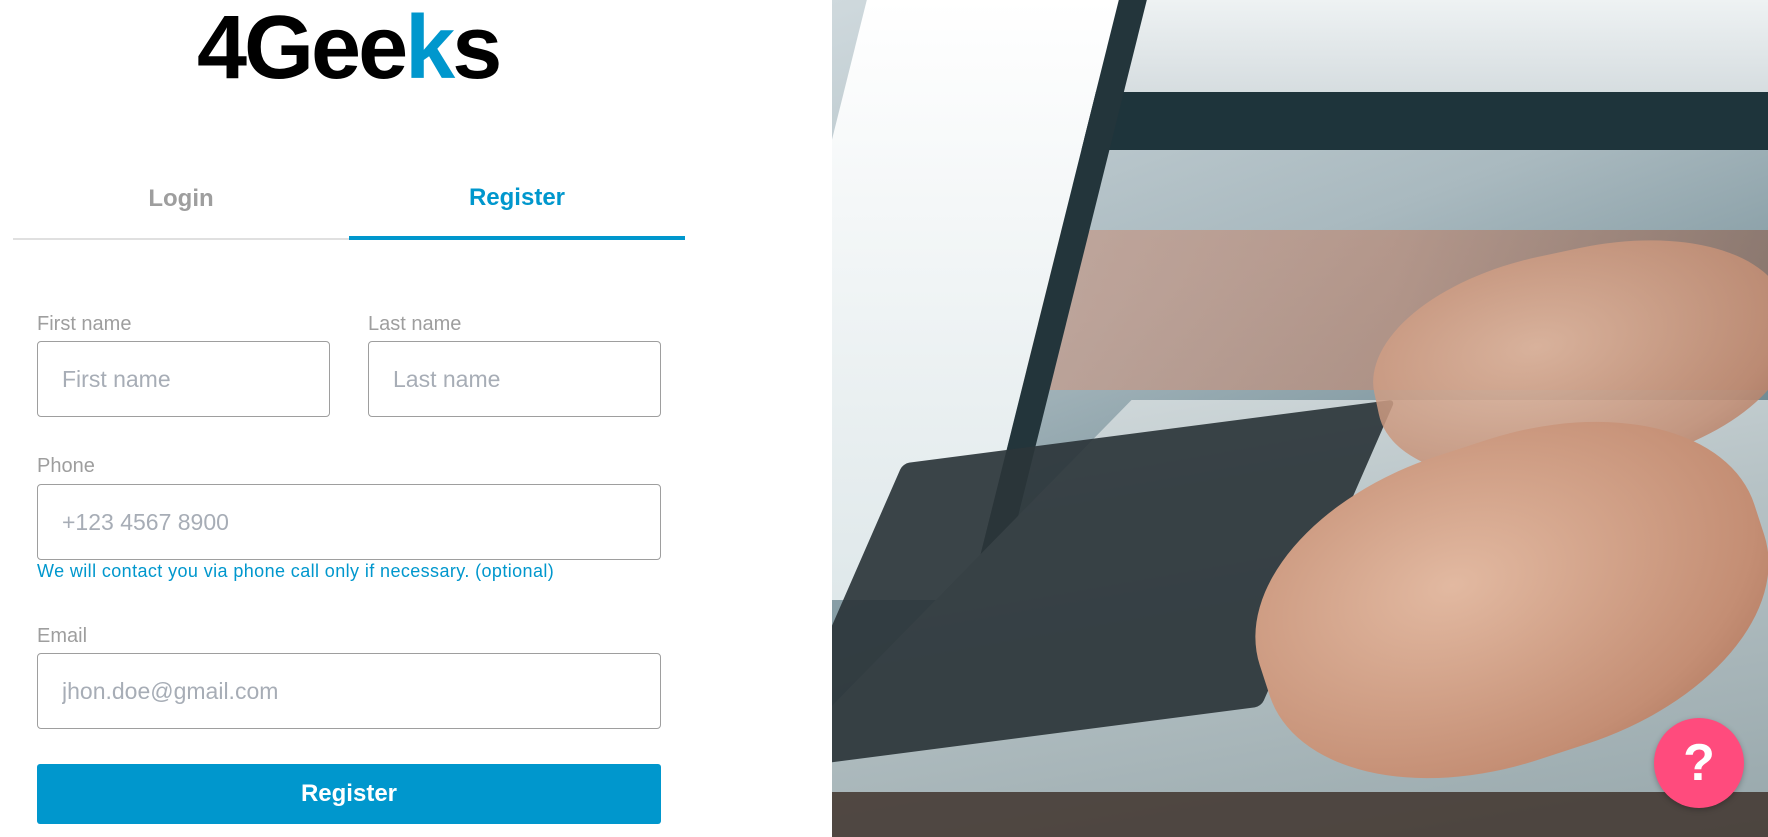 The image size is (1768, 837). Describe the element at coordinates (517, 200) in the screenshot. I see `tab-register: Register` at that location.